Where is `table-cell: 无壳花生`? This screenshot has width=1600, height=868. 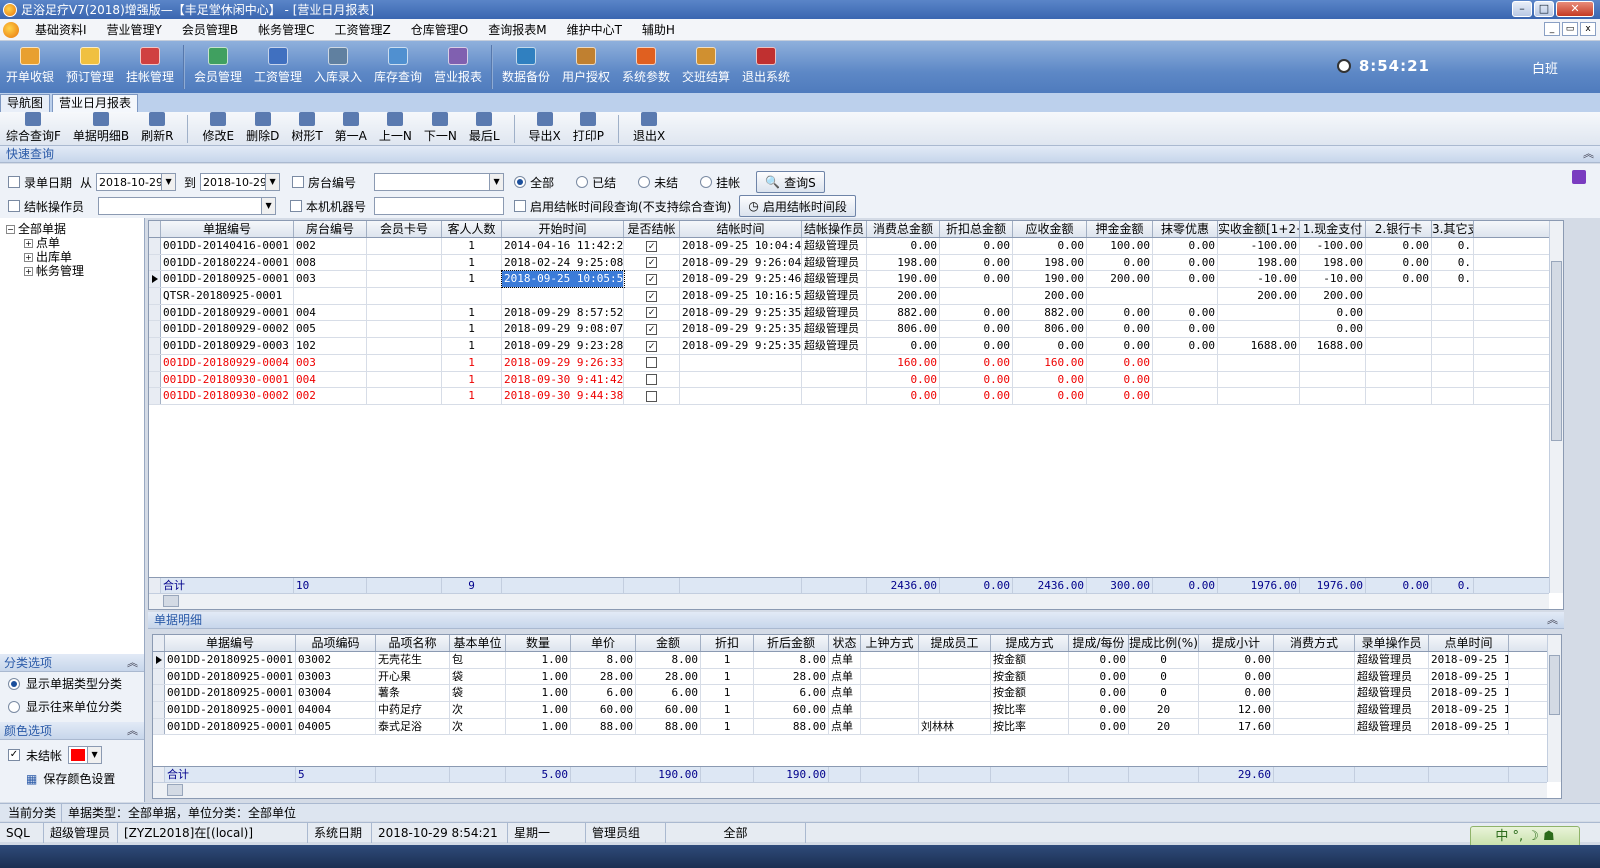 table-cell: 无壳花生 is located at coordinates (413, 660).